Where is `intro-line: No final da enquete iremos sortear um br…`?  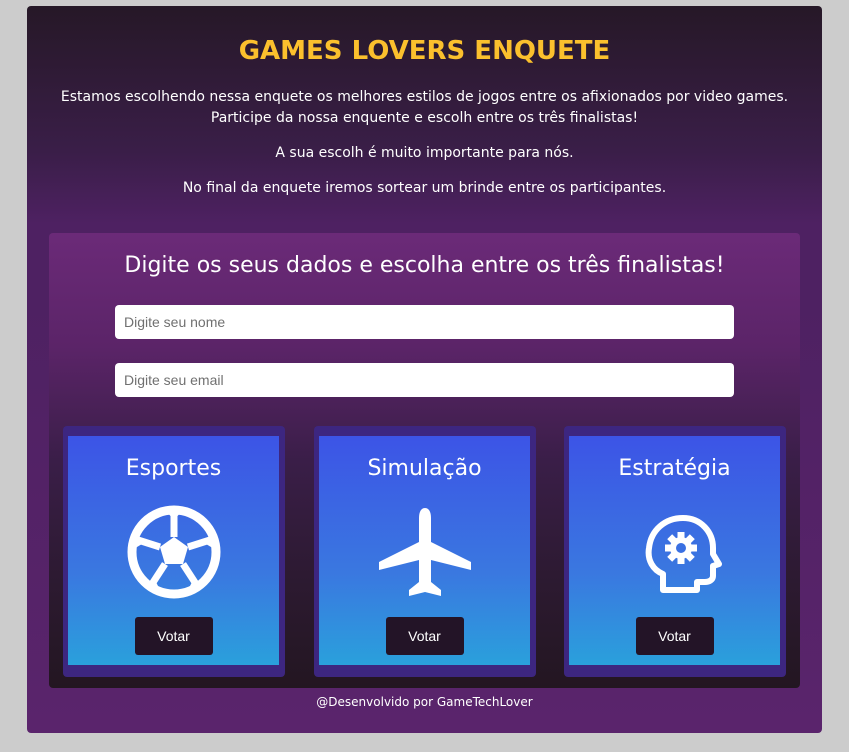 intro-line: No final da enquete iremos sortear um br… is located at coordinates (424, 188).